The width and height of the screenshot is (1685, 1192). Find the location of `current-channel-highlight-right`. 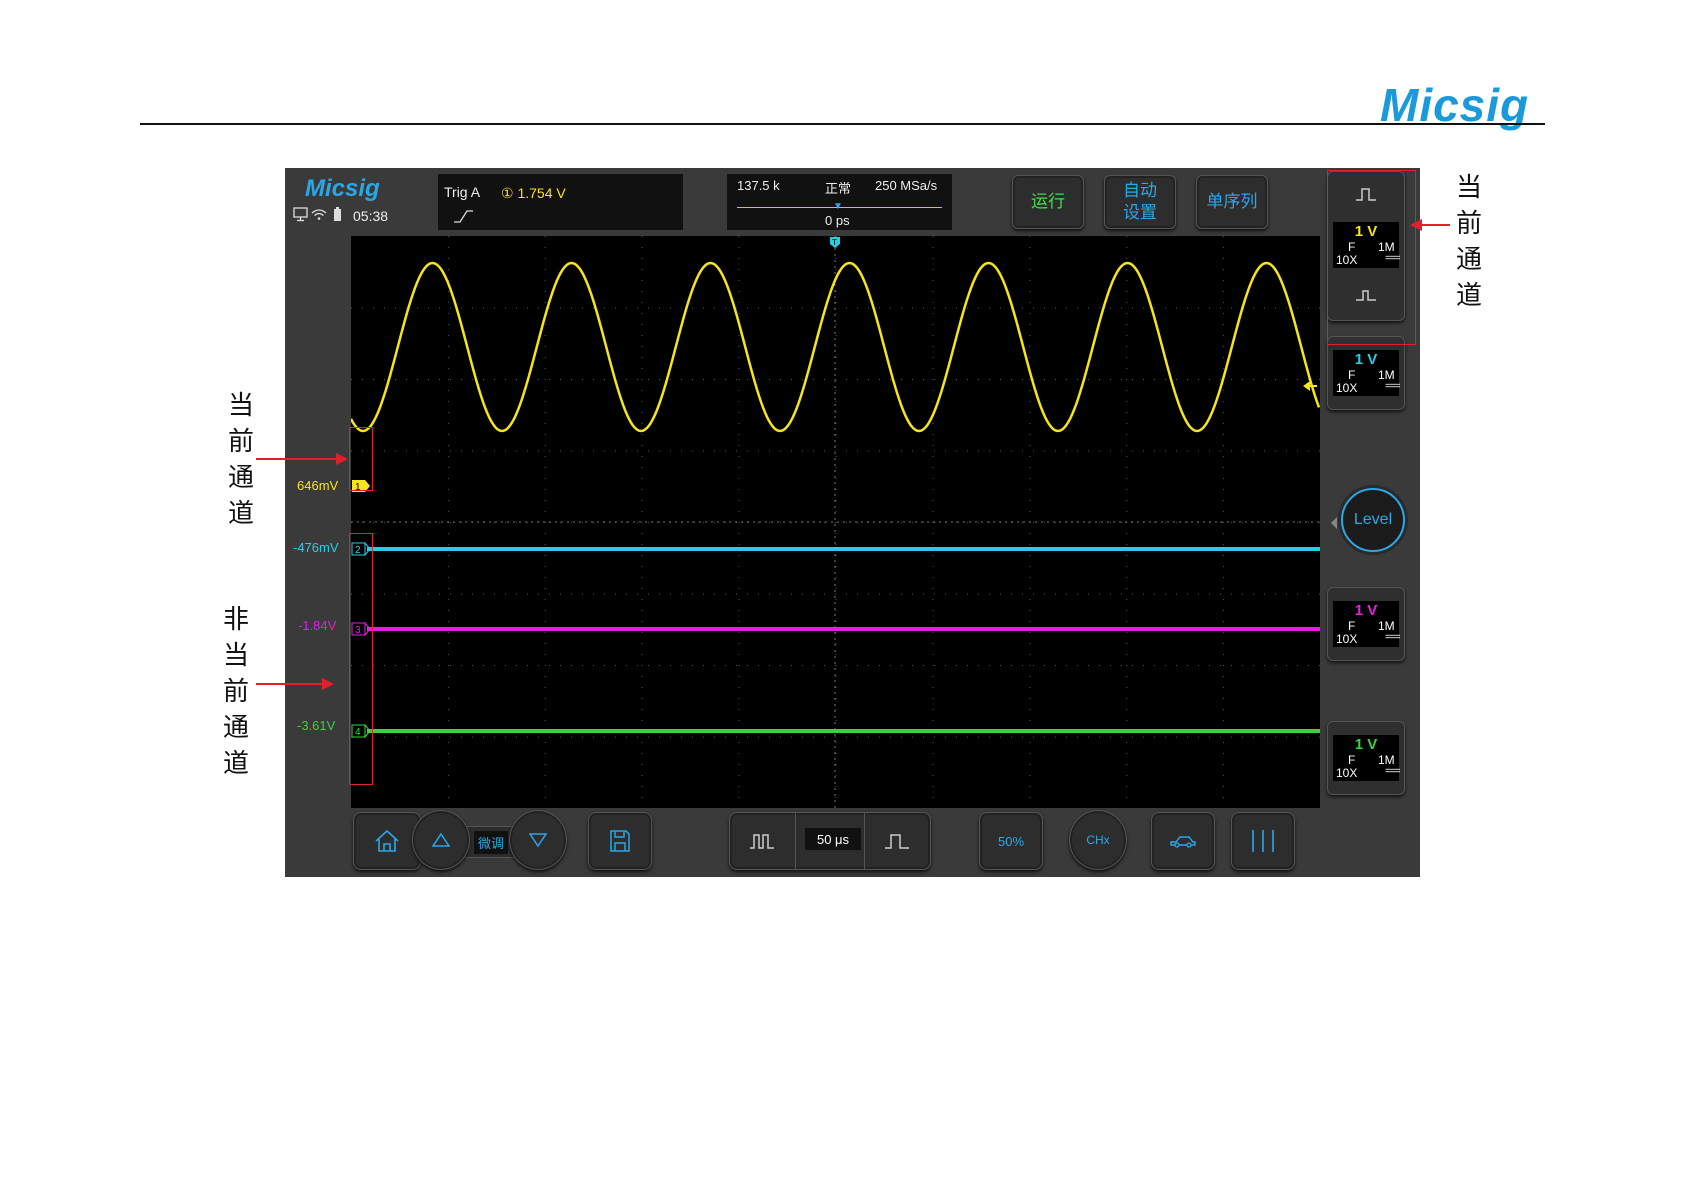

current-channel-highlight-right is located at coordinates (1371, 257).